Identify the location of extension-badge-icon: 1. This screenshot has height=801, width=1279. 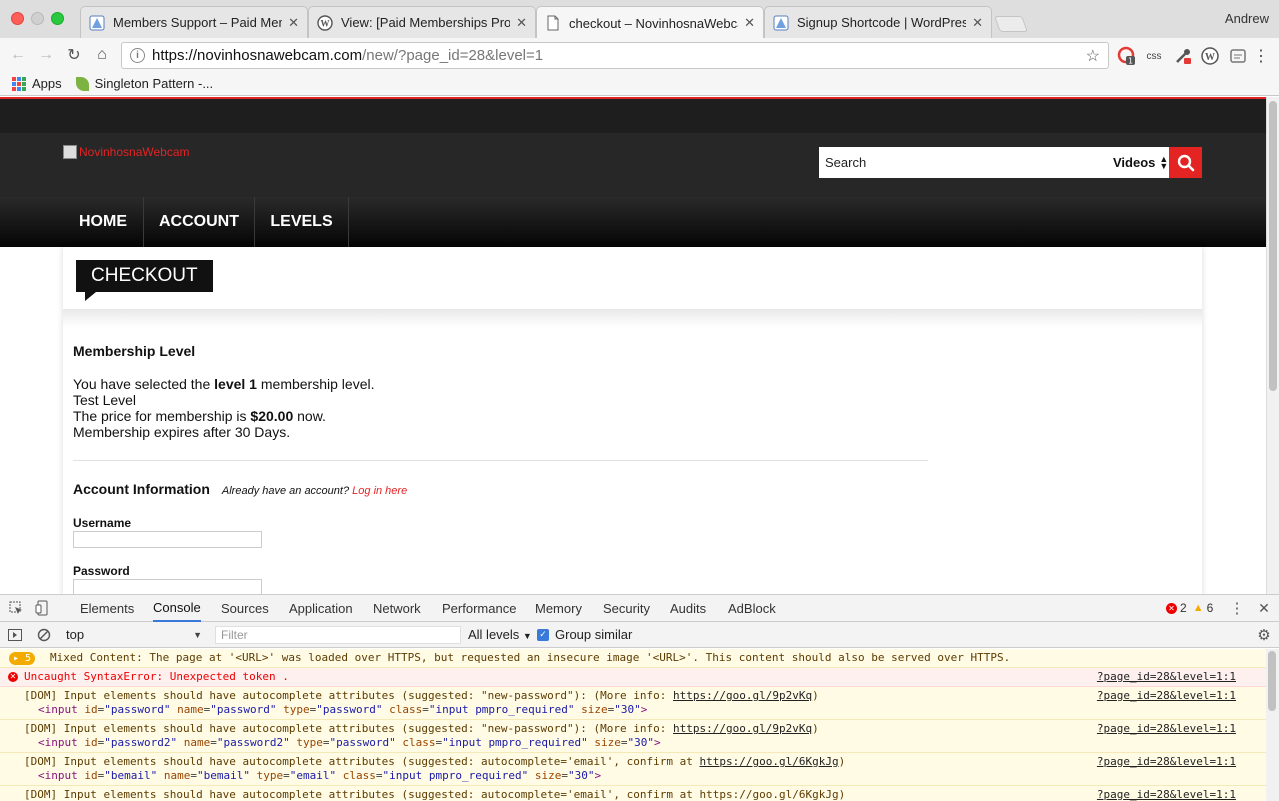
(1127, 56).